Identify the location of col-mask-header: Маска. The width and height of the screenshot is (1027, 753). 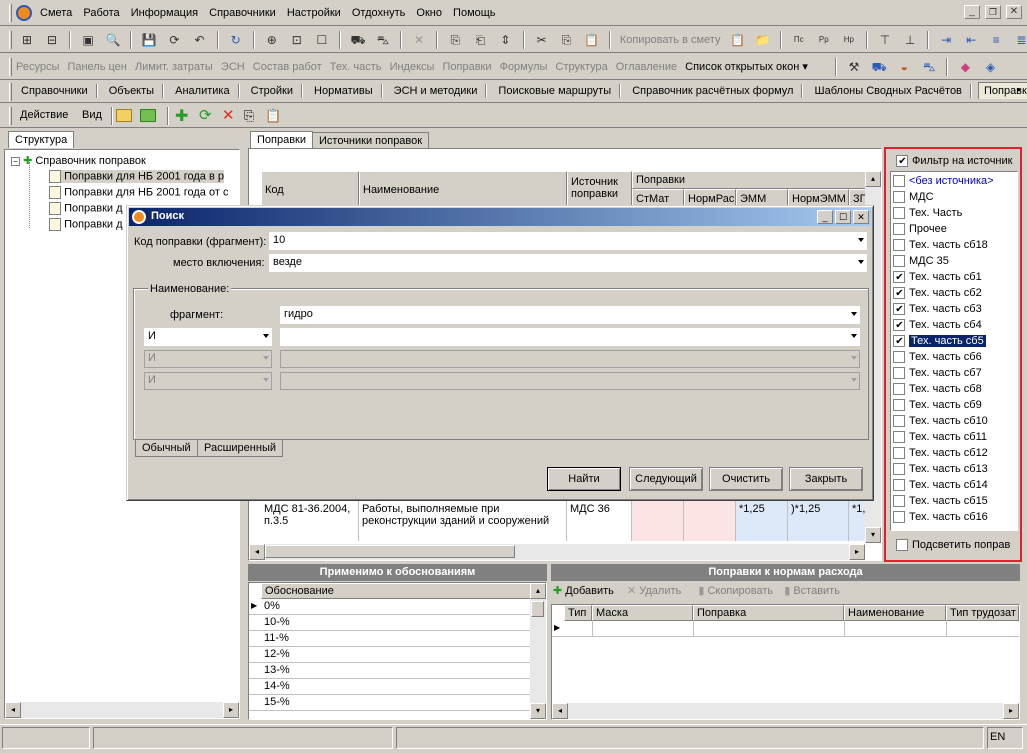
(642, 613).